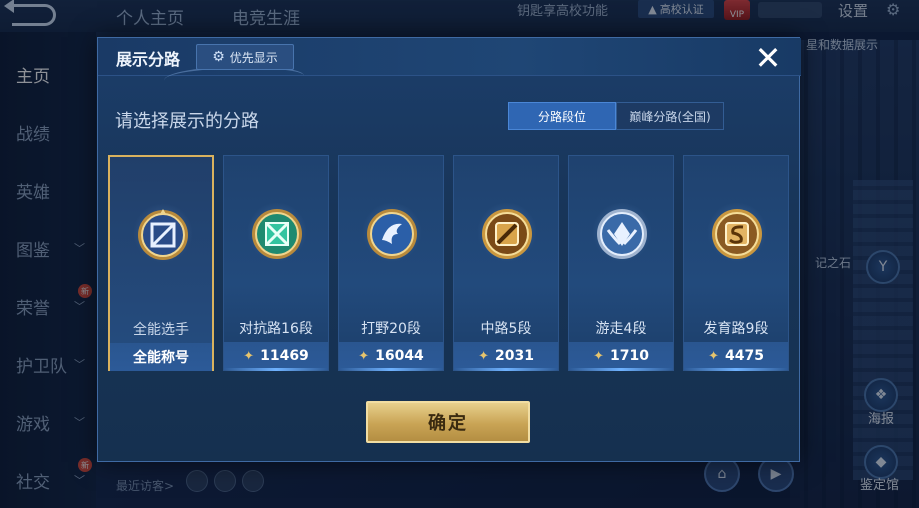 The height and width of the screenshot is (508, 919). I want to click on tab-peak-lane-national: 巅峰分路(全国), so click(670, 116).